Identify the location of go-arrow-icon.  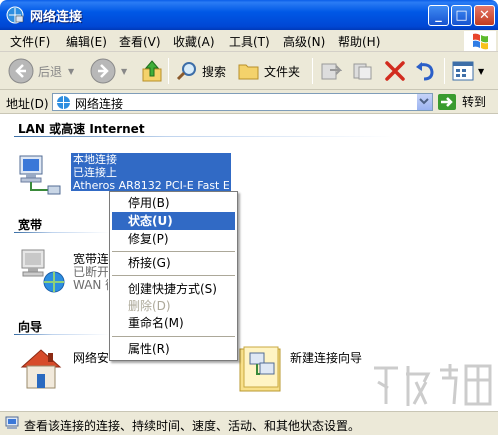
(447, 101).